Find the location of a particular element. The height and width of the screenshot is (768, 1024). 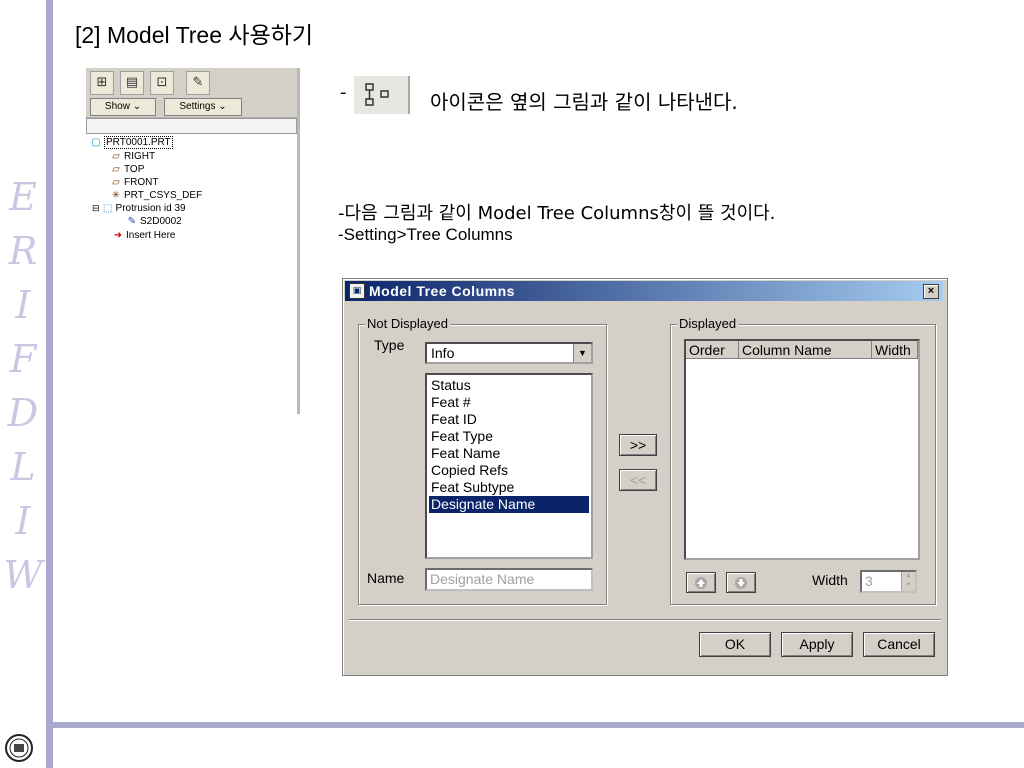

tree-item-label: Insert Here is located at coordinates (151, 235).